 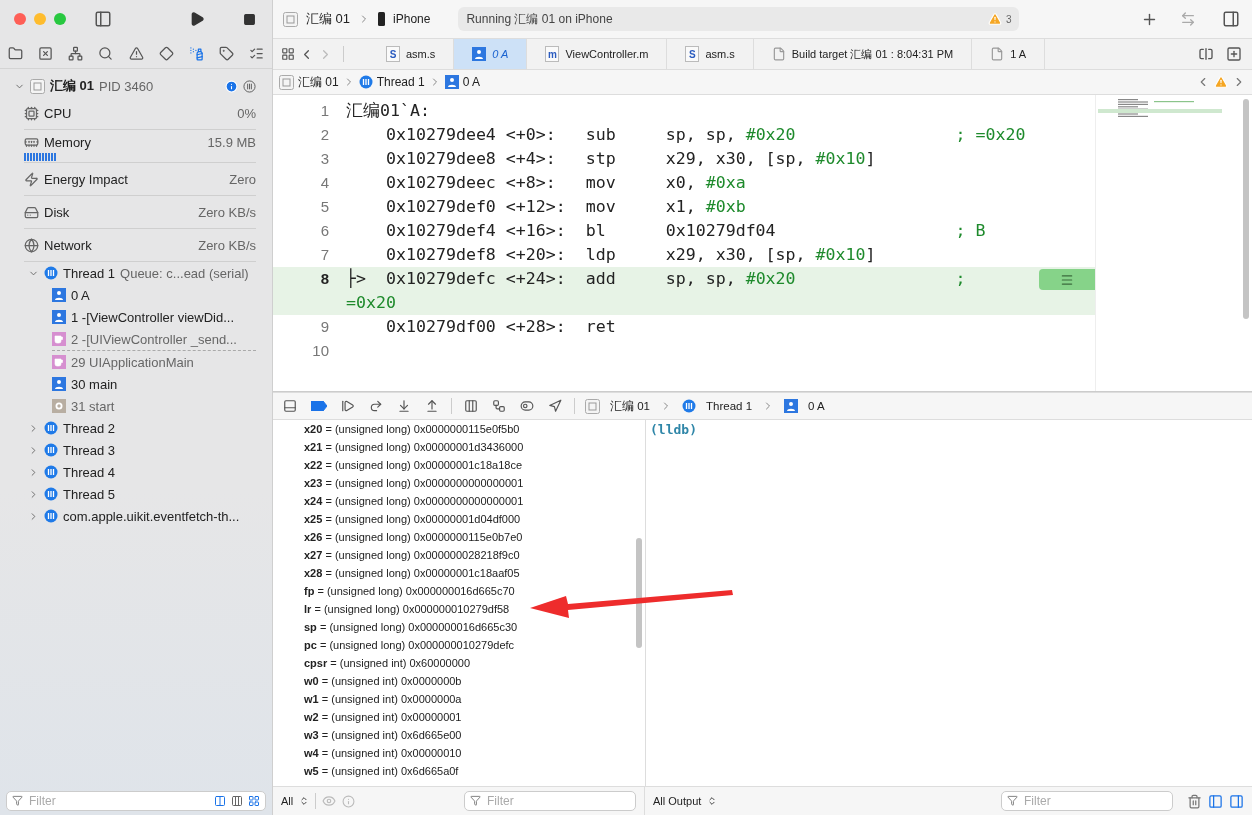 I want to click on trash-icon, so click(x=1194, y=801).